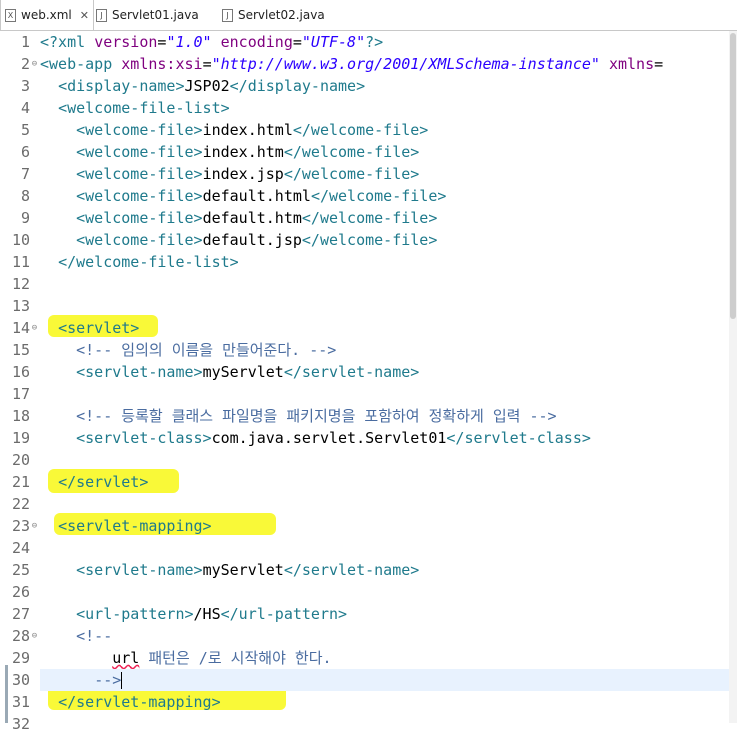 This screenshot has height=735, width=737. I want to click on line-number: 26, so click(20, 592).